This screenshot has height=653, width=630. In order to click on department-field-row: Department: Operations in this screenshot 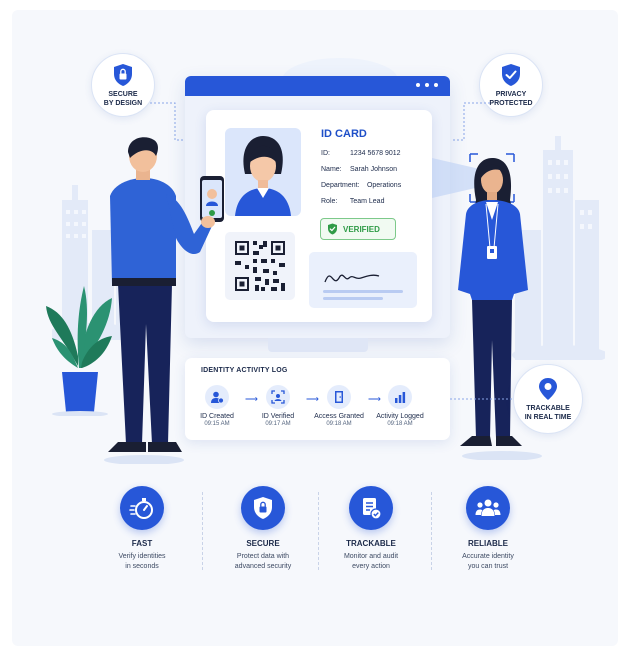, I will do `click(361, 185)`.